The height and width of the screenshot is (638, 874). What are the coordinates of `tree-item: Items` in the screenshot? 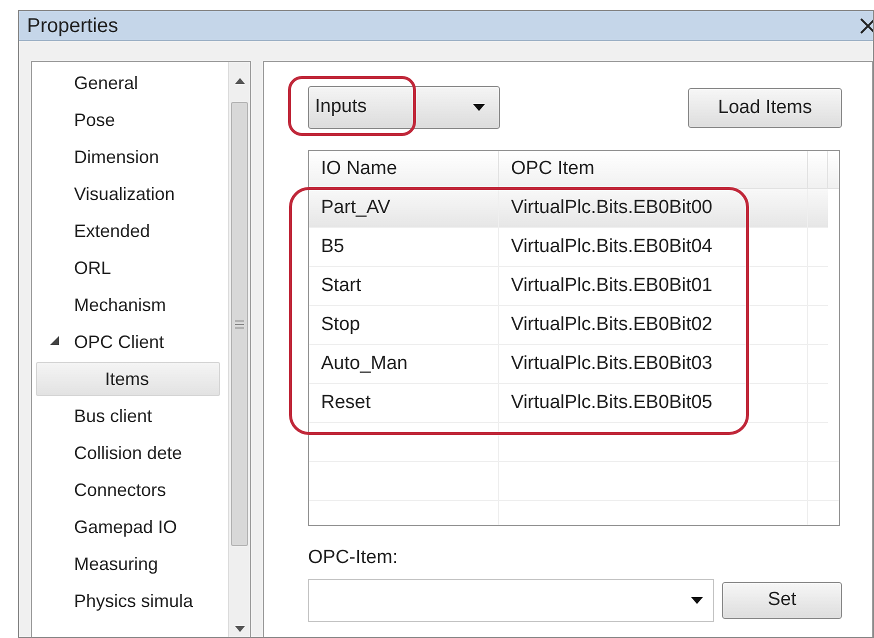 It's located at (128, 379).